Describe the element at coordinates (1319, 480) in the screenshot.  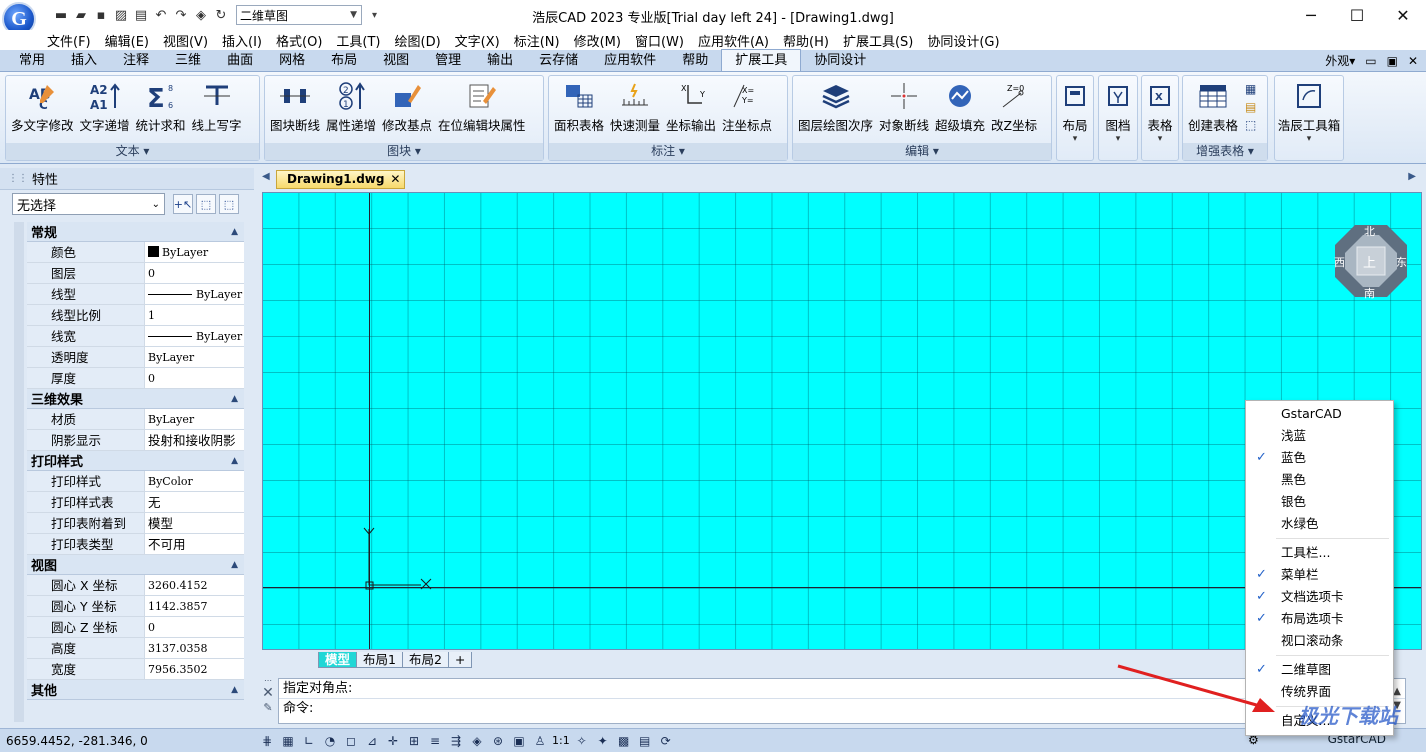
I see `context-menu-item: 黑色` at that location.